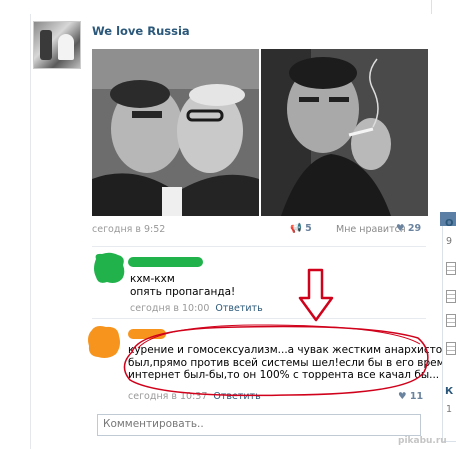  I want to click on comment-time: сегодня в 10:00, so click(169, 308).